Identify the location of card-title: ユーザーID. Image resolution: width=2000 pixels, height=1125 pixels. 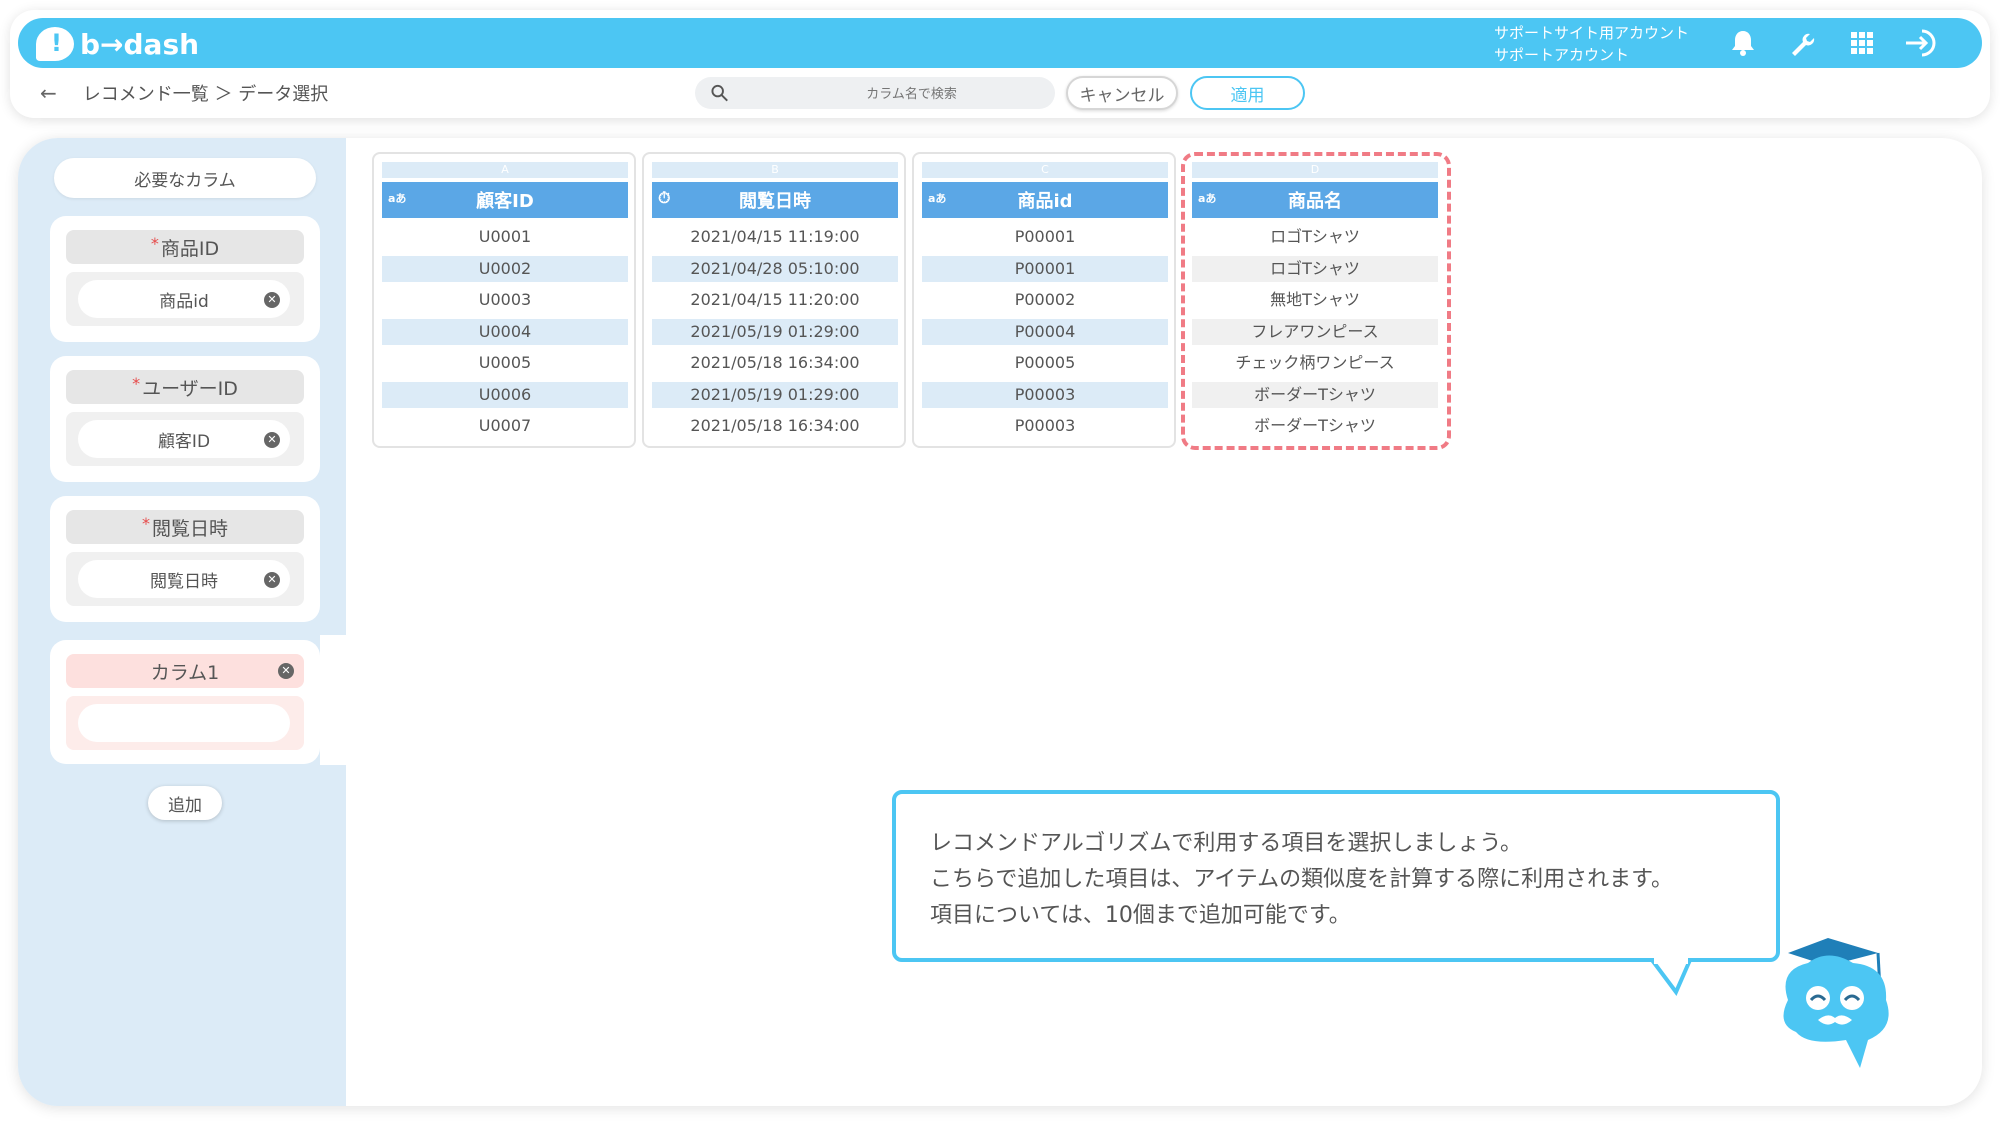
(190, 388).